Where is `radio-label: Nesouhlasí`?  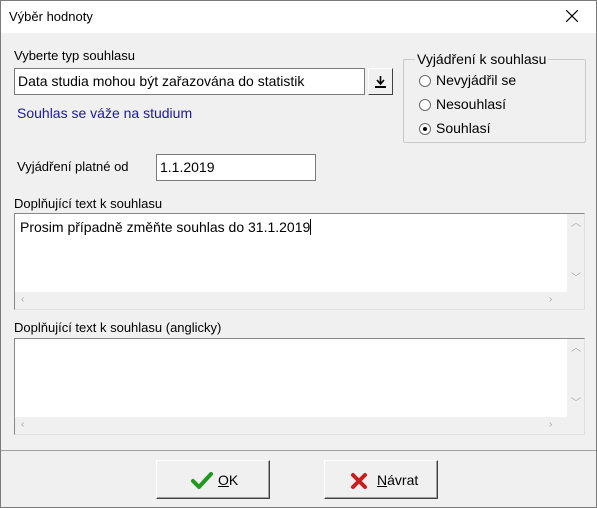
radio-label: Nesouhlasí is located at coordinates (471, 104).